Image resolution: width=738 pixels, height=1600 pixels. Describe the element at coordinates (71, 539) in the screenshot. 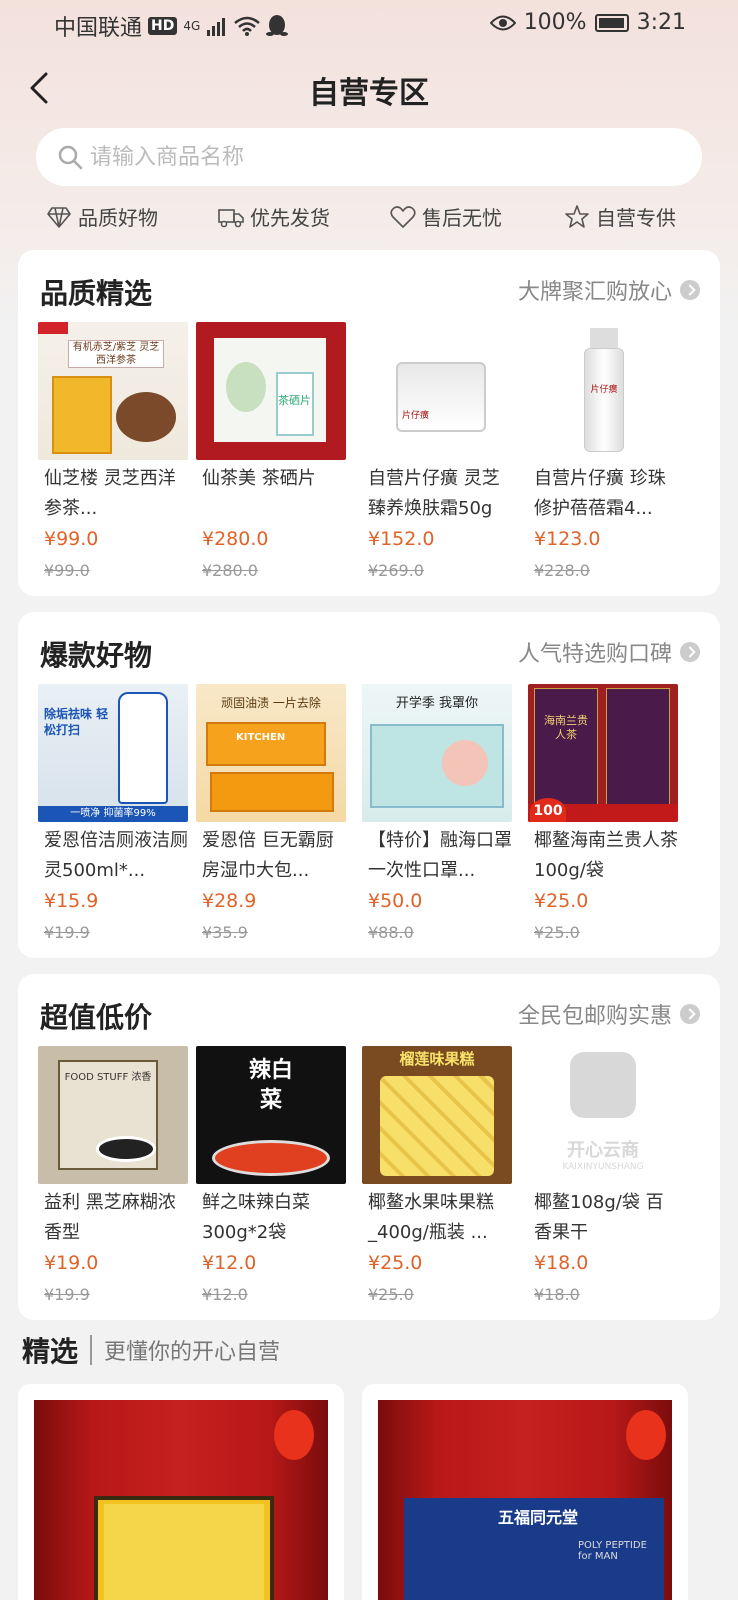

I see `product-price: ¥99.0` at that location.